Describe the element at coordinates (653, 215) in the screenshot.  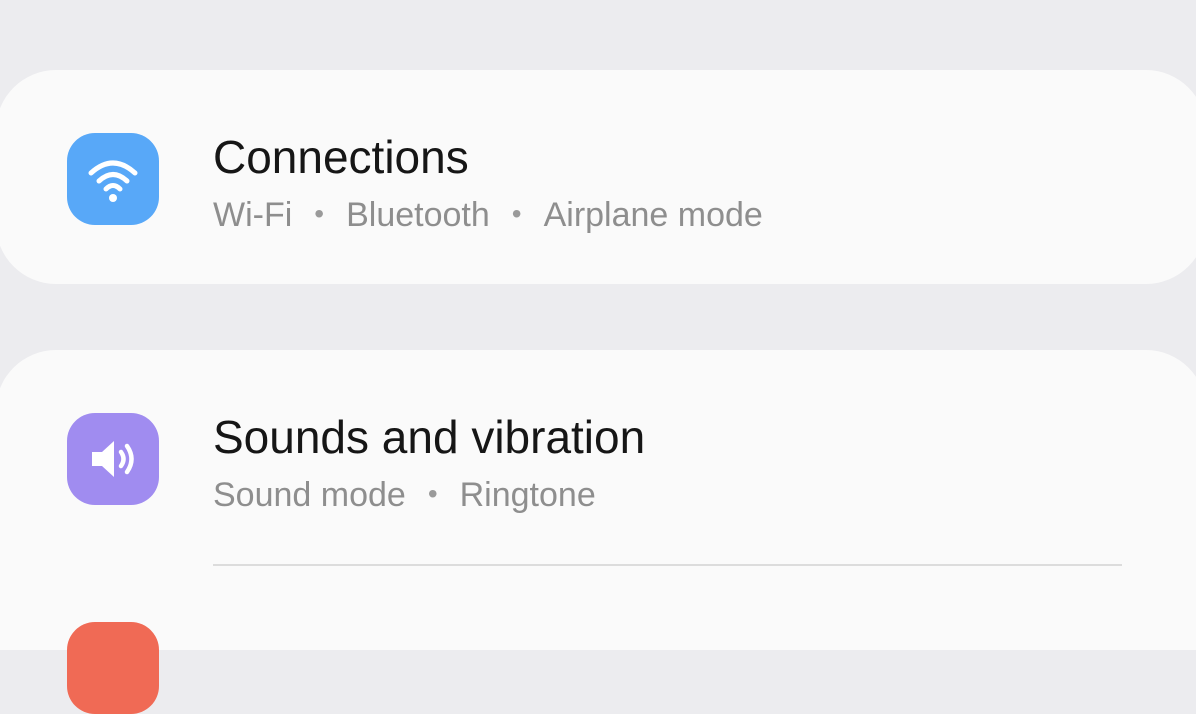
I see `subtitle-airplane-mode: Airplane mode` at that location.